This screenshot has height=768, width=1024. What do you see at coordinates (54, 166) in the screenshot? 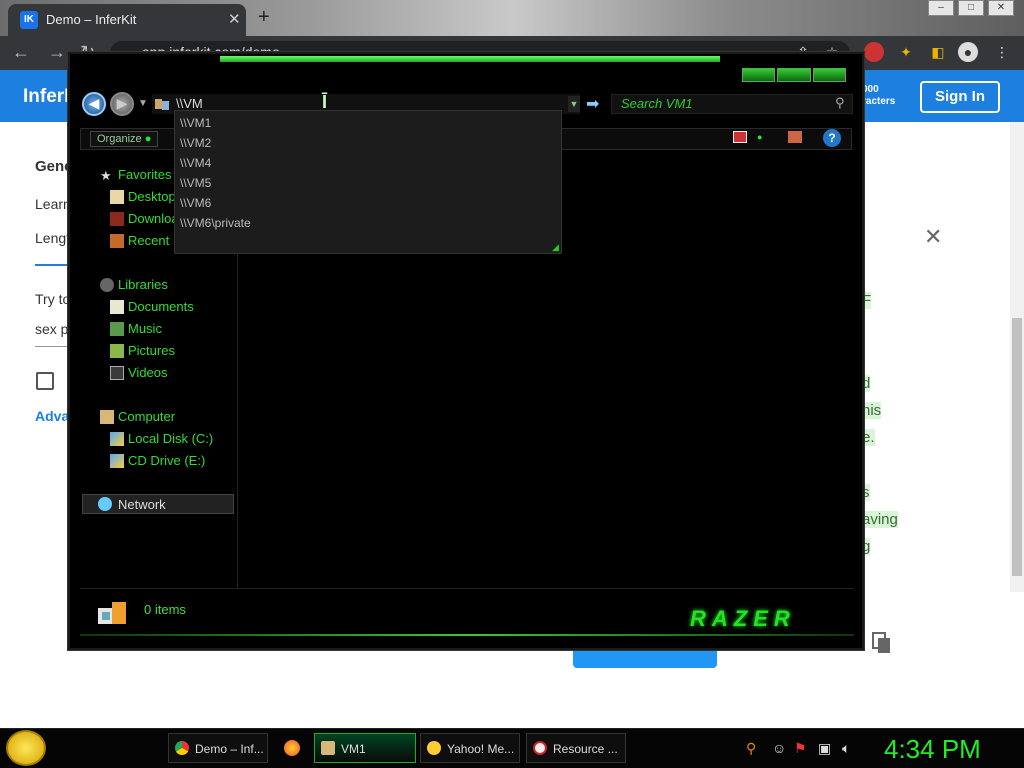
I see `page-title: Gene` at bounding box center [54, 166].